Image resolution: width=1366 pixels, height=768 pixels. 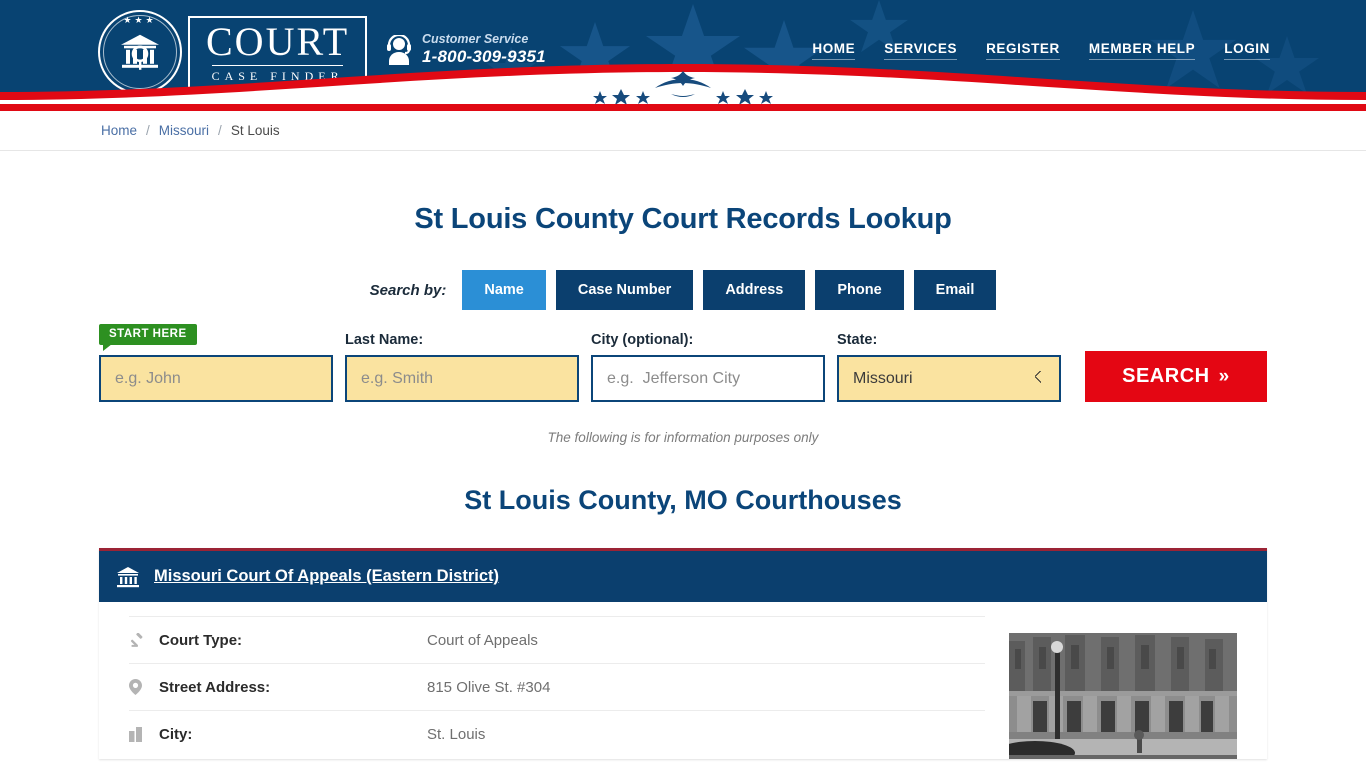 I want to click on state-field-group: State: Missouri, so click(x=949, y=367).